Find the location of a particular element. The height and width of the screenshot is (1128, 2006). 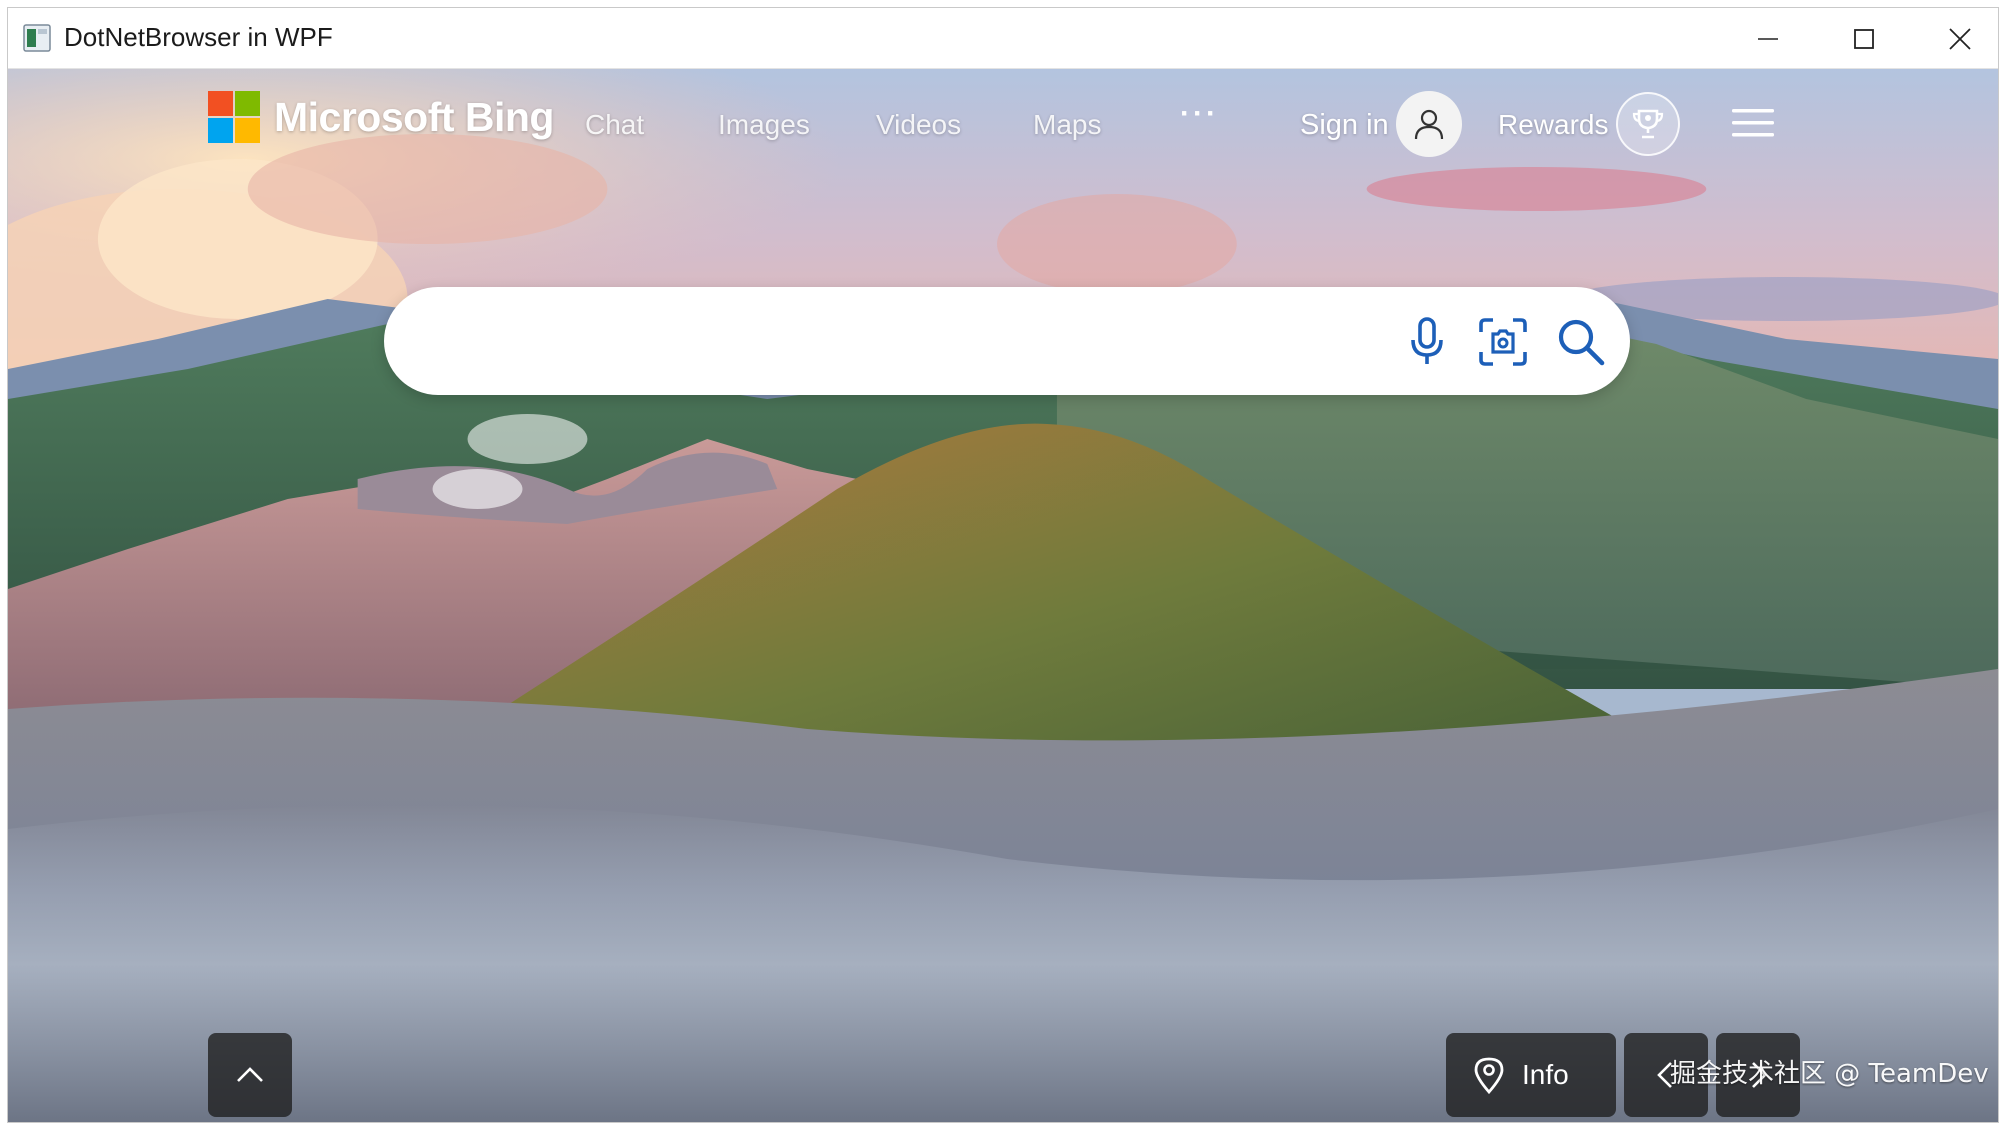

watermark-text: 掘金技术社区 @ TeamDev is located at coordinates (1829, 1074).